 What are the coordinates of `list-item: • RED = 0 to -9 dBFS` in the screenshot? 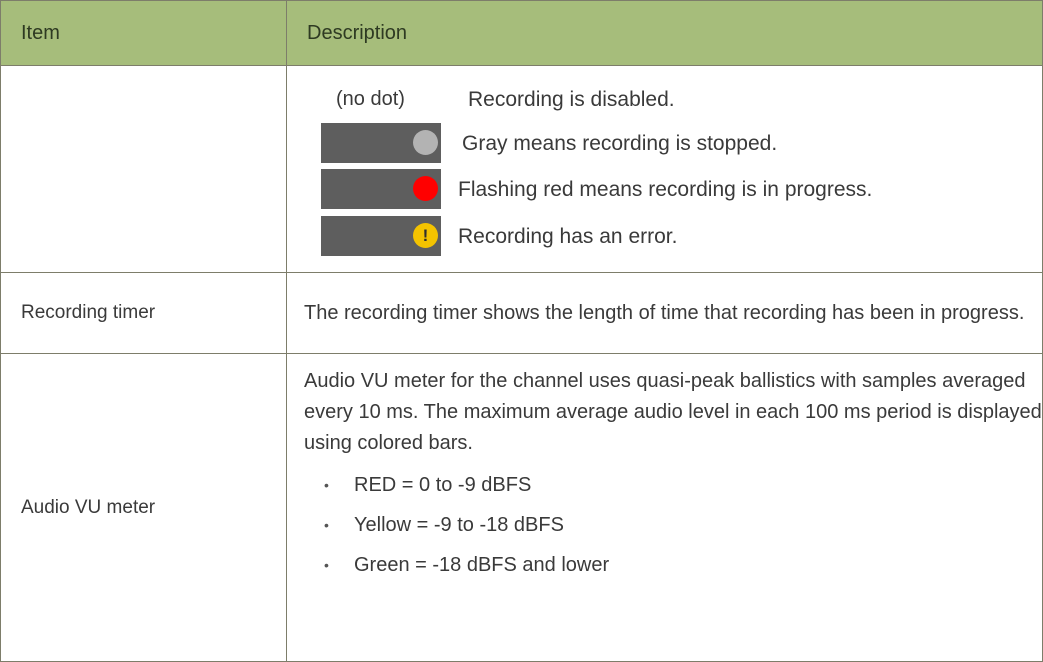 It's located at (673, 485).